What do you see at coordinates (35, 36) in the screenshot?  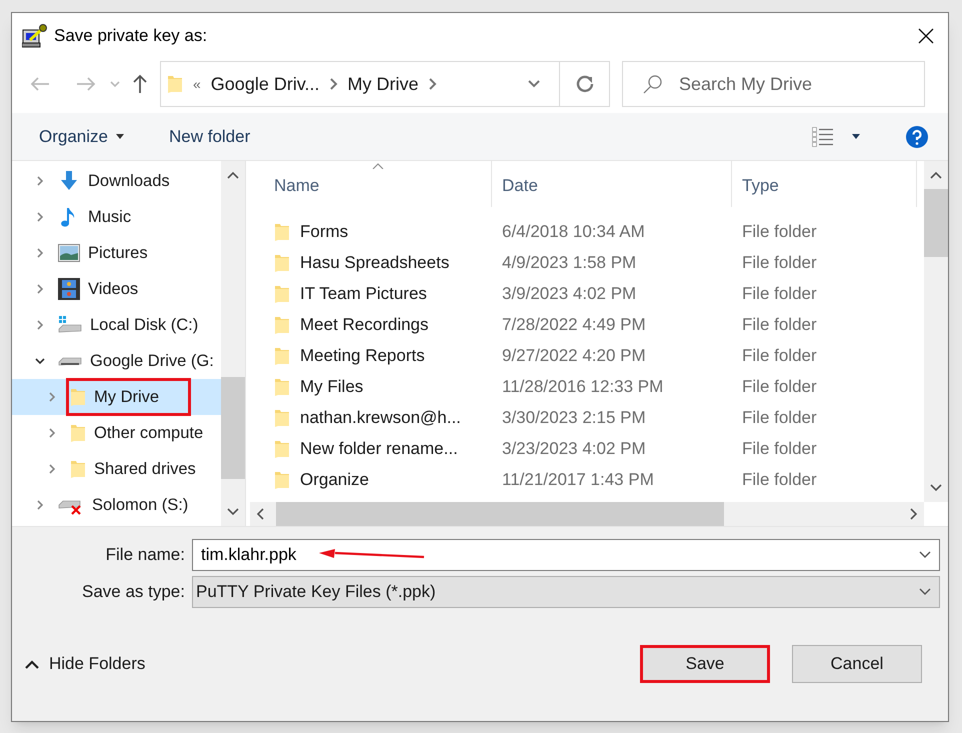 I see `key-computer-icon` at bounding box center [35, 36].